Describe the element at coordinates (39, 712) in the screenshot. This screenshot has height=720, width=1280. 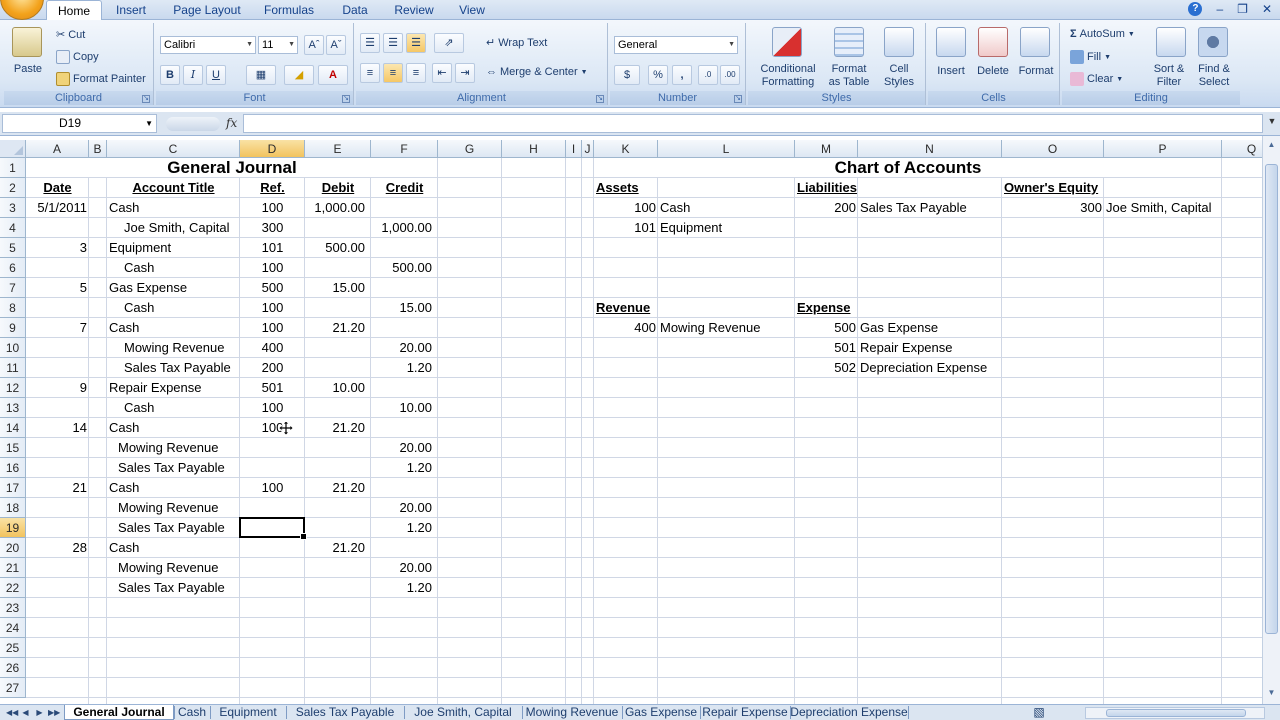
I see `next-sheet-icon: ▶` at that location.